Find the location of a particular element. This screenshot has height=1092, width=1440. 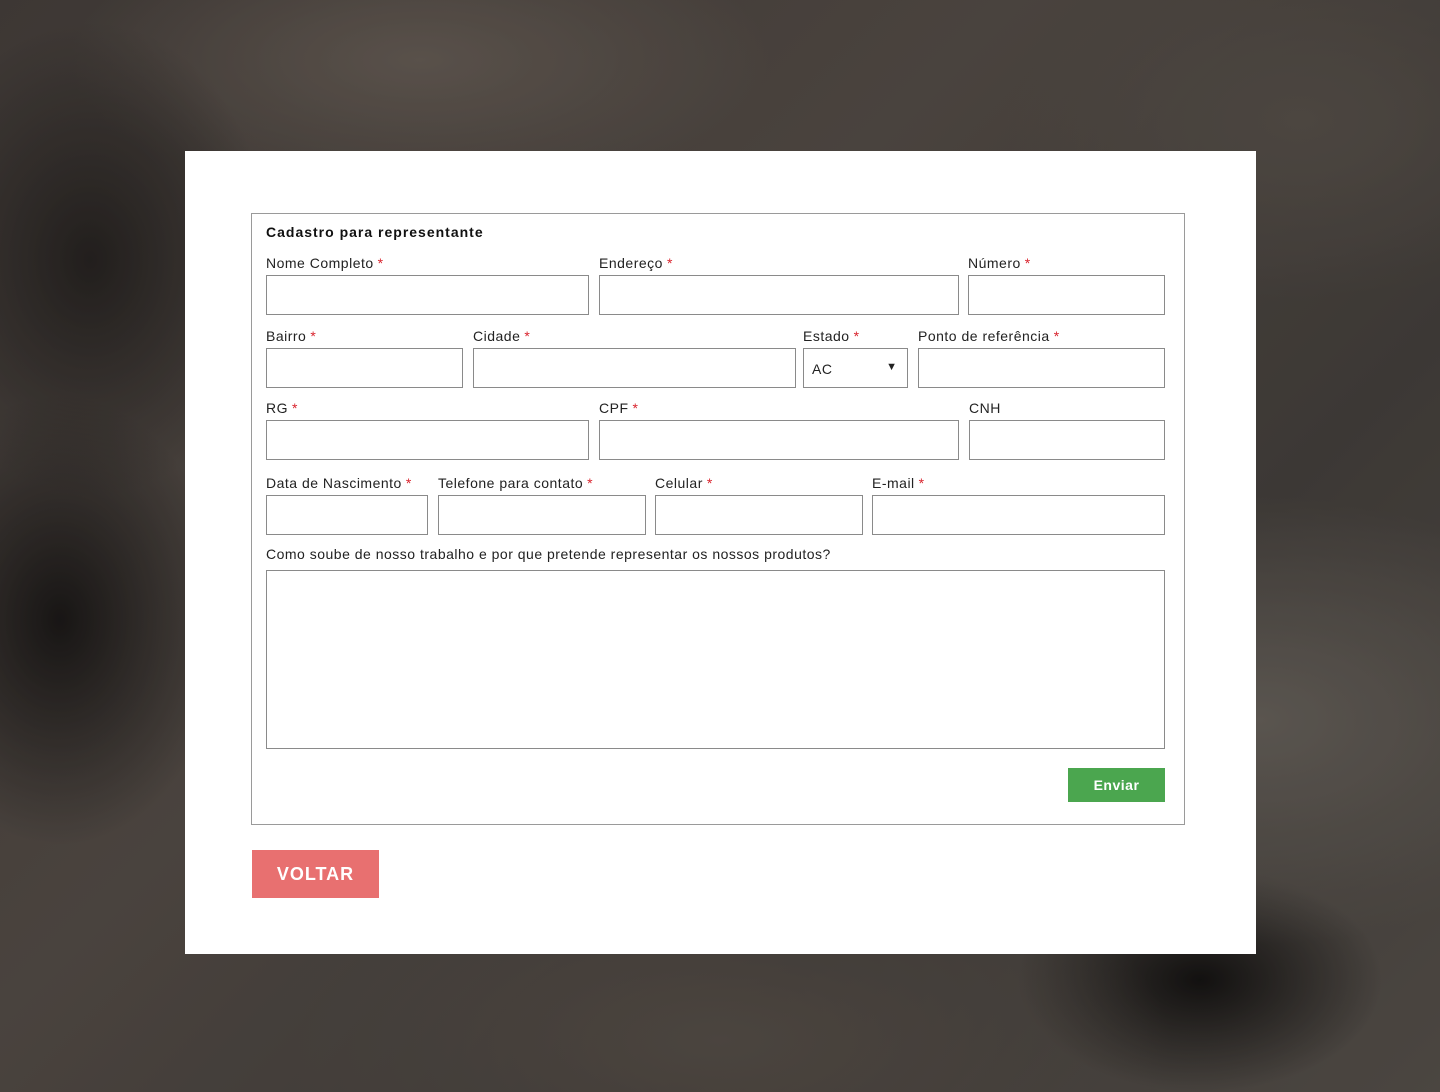

telefone-group: Telefone para contato * is located at coordinates (542, 504).